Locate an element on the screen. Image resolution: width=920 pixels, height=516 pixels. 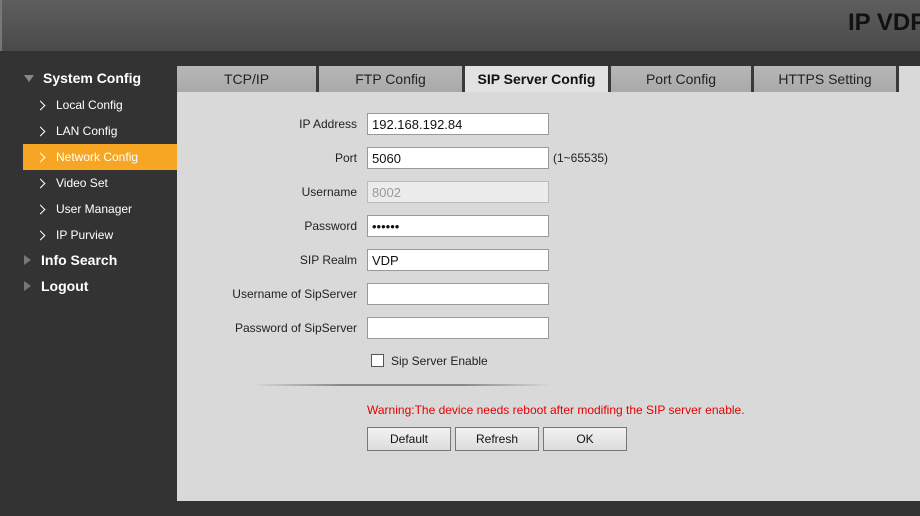
tab-sip-server-config: SIP Server Config is located at coordinates (538, 79).